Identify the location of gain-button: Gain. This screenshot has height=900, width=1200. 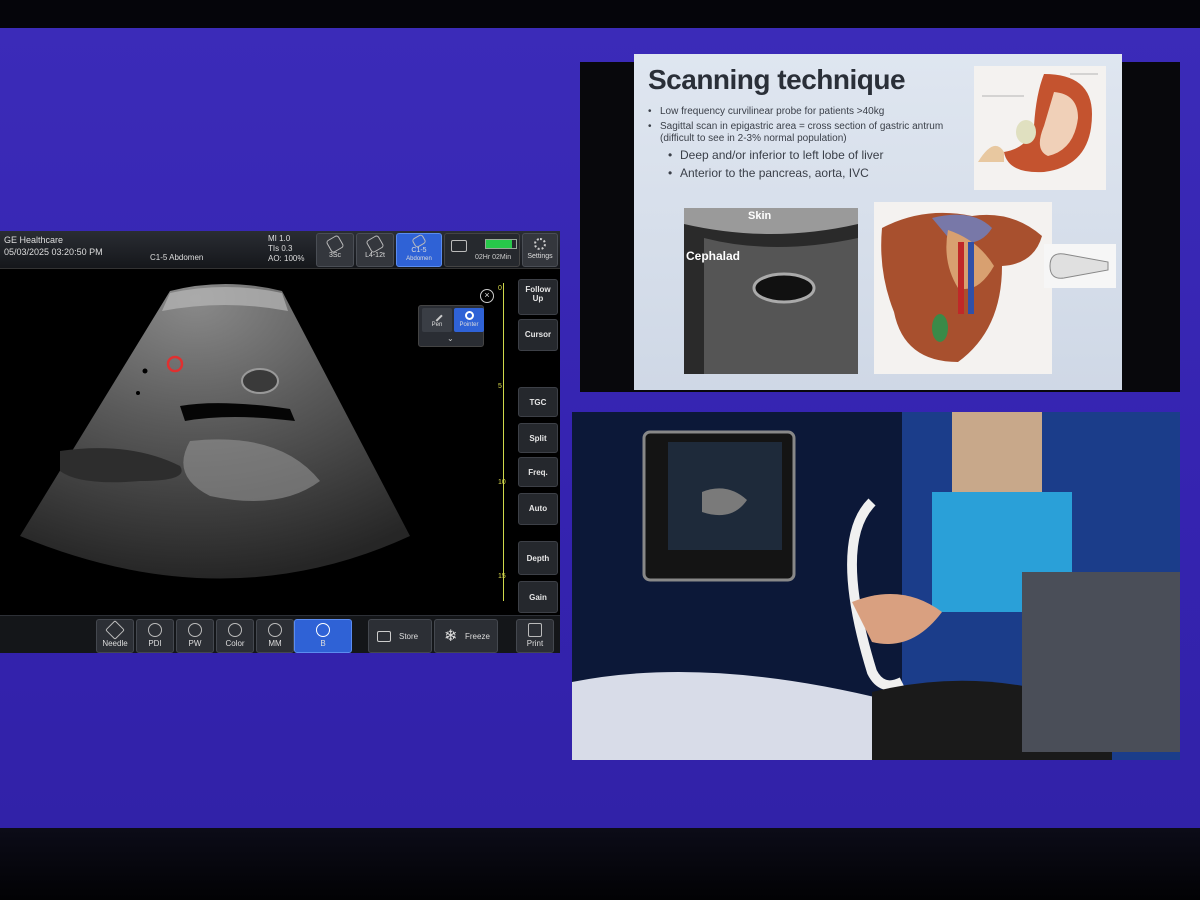
(538, 597).